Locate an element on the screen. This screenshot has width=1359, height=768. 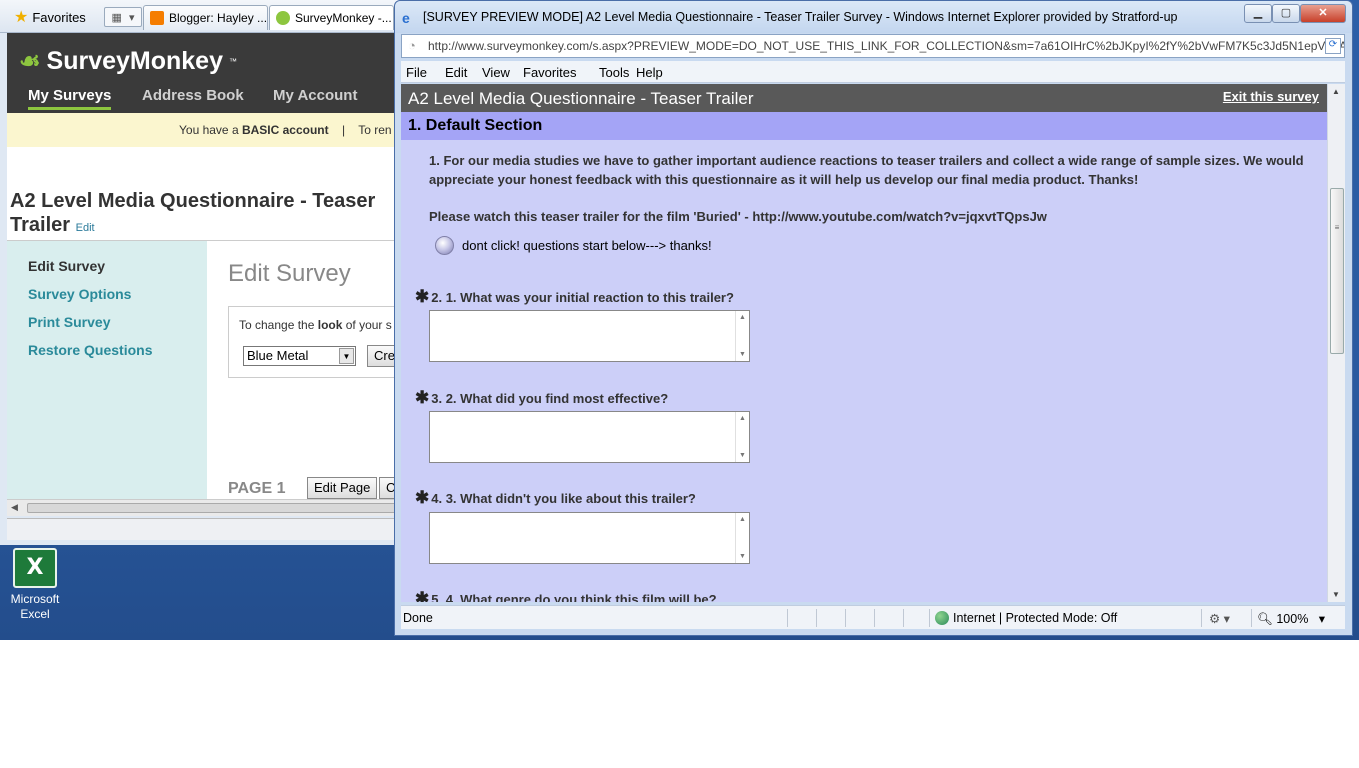
desktop-icon-label: Microsoft Excel is located at coordinates (35, 606).